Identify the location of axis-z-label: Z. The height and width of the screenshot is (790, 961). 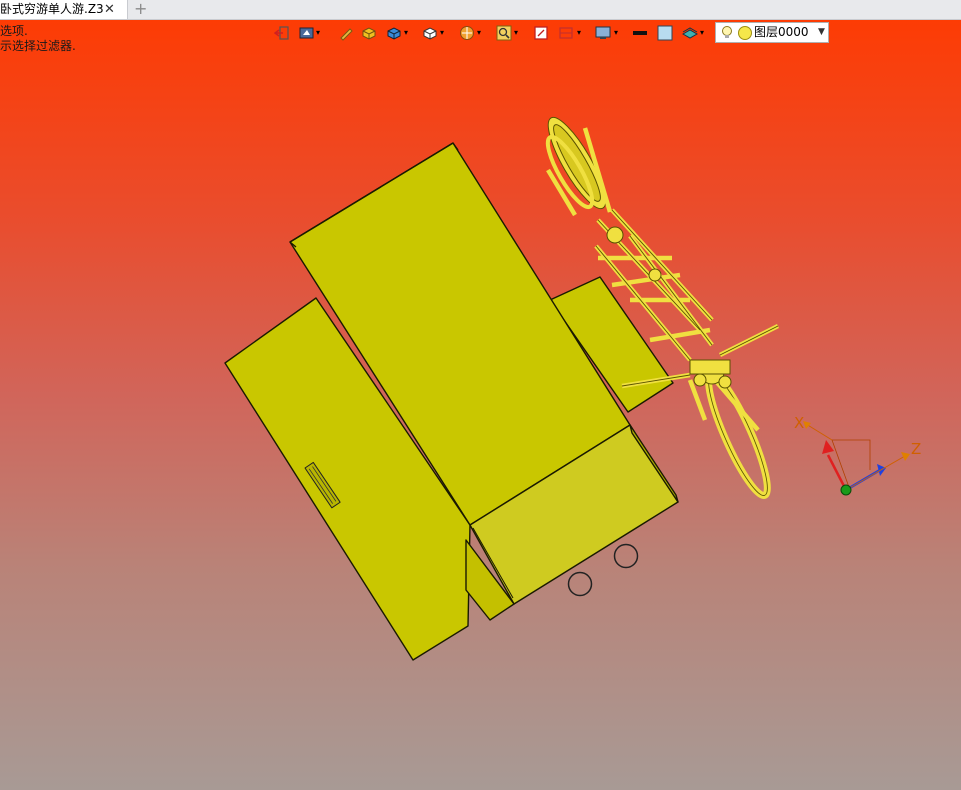
(916, 449).